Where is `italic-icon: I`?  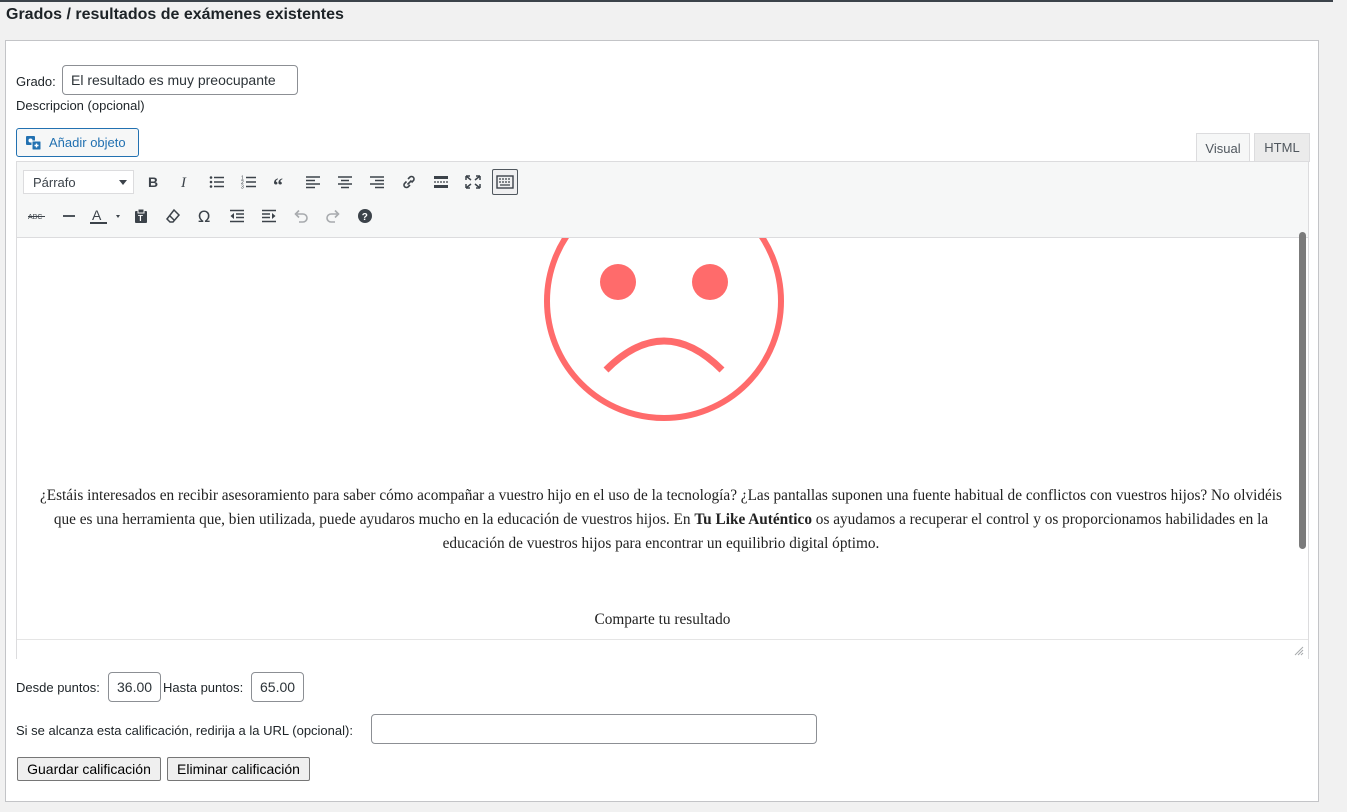 italic-icon: I is located at coordinates (185, 182).